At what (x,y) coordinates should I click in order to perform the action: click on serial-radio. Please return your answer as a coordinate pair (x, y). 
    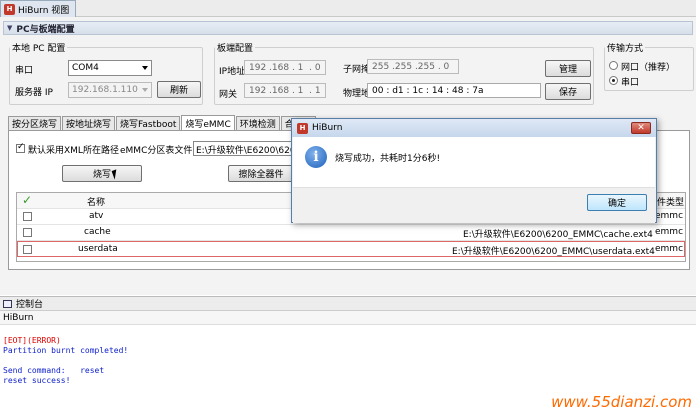
    Looking at the image, I should click on (613, 80).